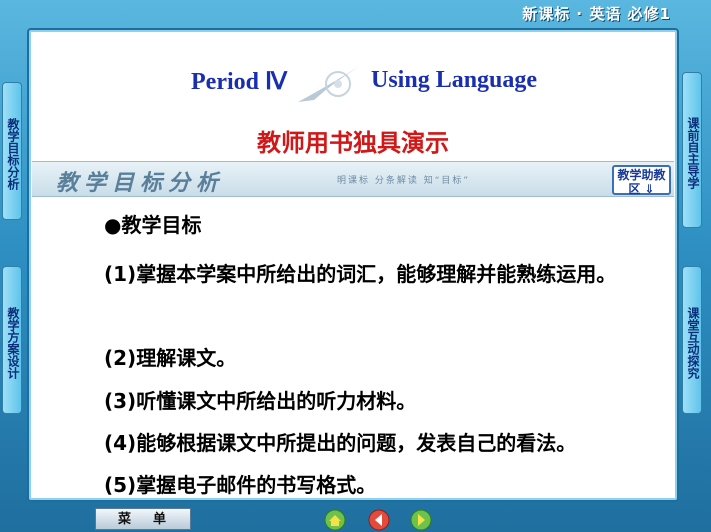 The height and width of the screenshot is (532, 711). Describe the element at coordinates (240, 485) in the screenshot. I see `objective-item-5: (5)掌握电子邮件的书写格式。` at that location.